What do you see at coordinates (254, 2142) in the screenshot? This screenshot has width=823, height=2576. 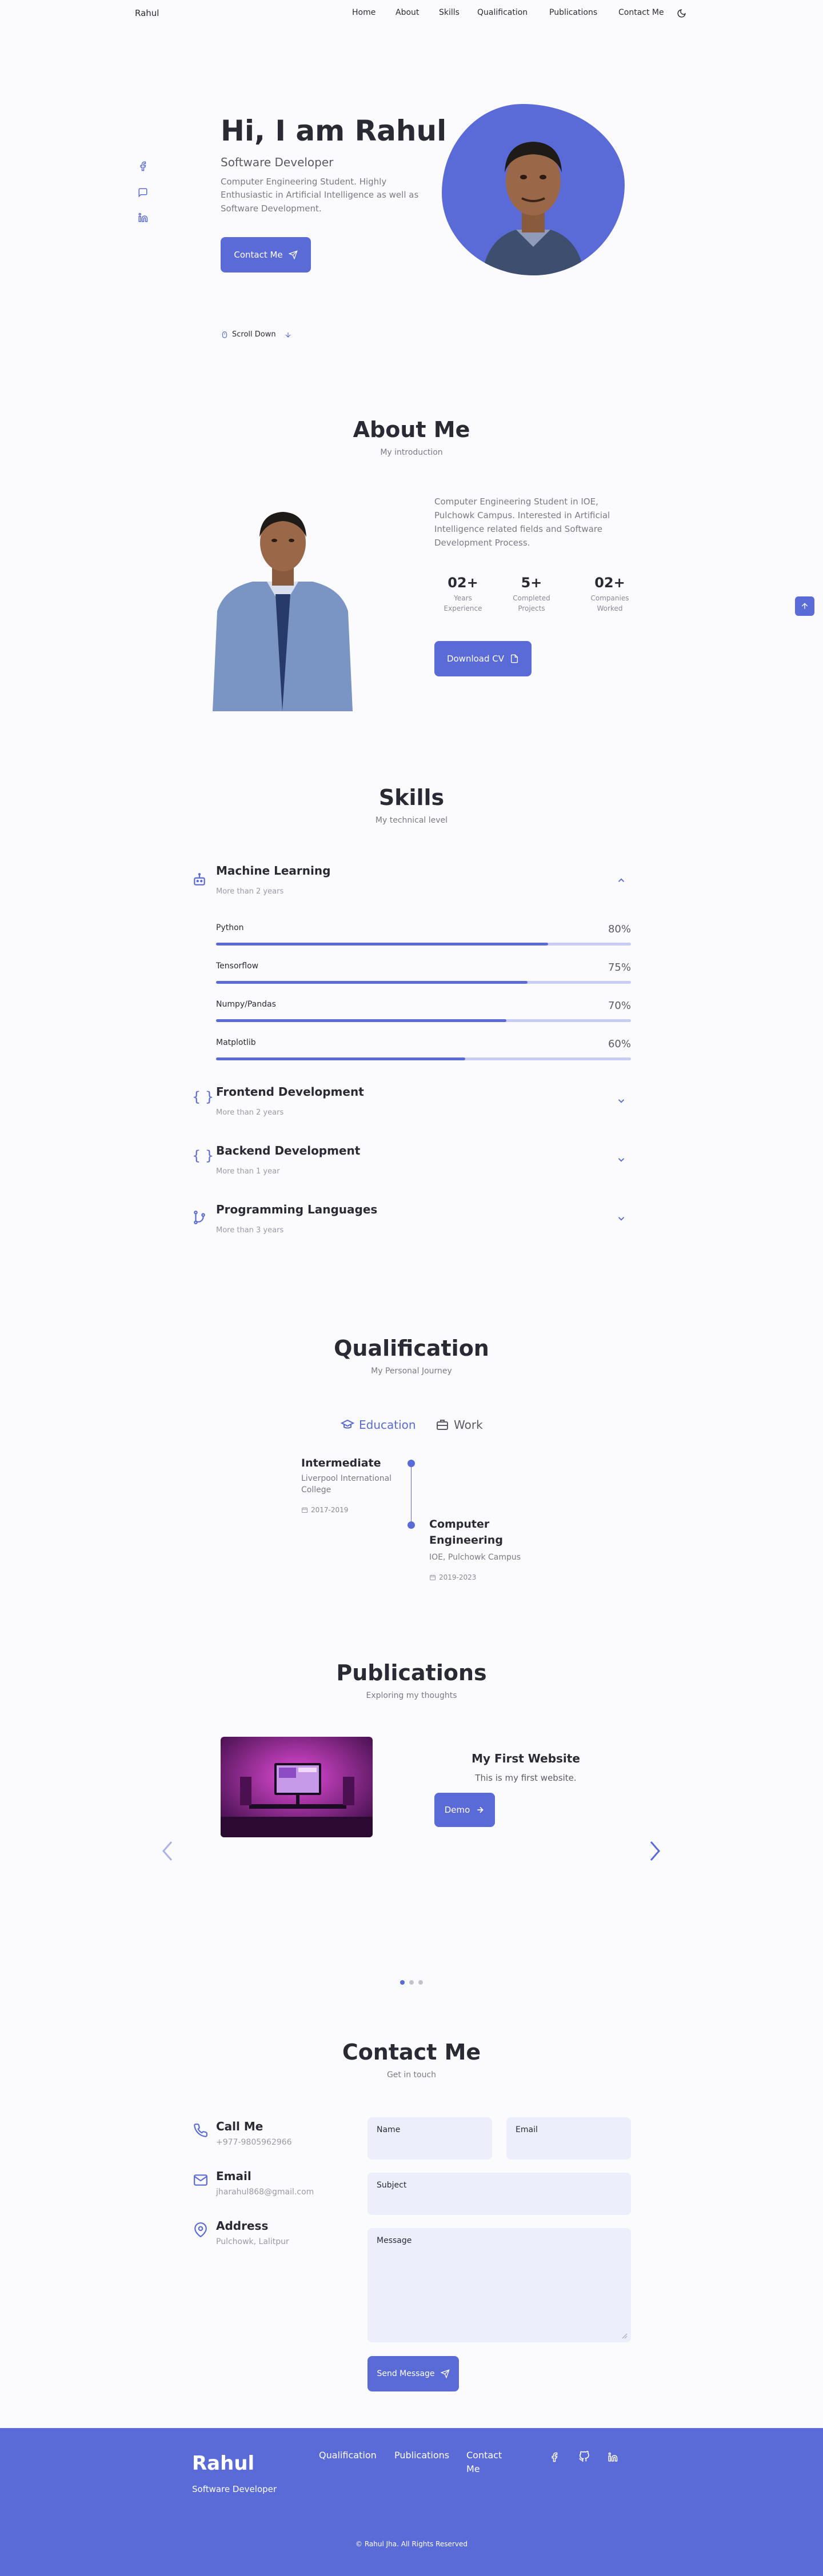 I see `contact-info-value: +977-9805962966` at bounding box center [254, 2142].